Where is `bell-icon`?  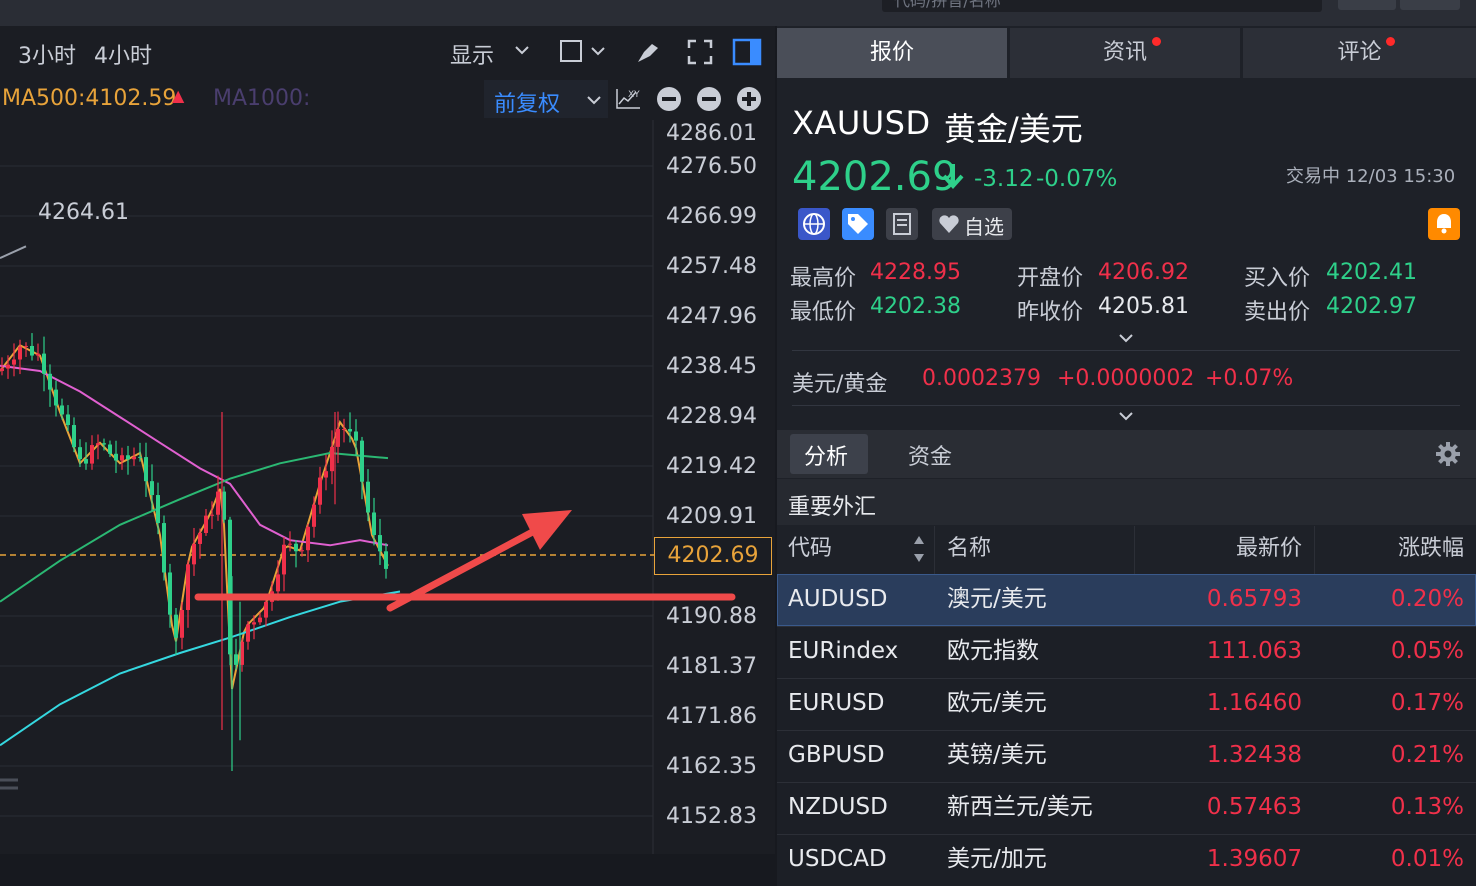
bell-icon is located at coordinates (1444, 224).